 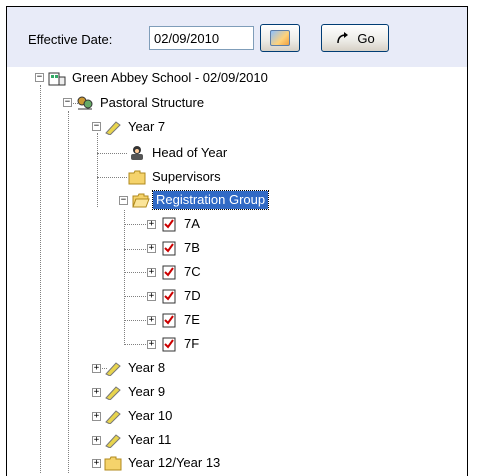 I want to click on tree-node-pastoral-structure: Pastoral Structure, so click(x=141, y=103).